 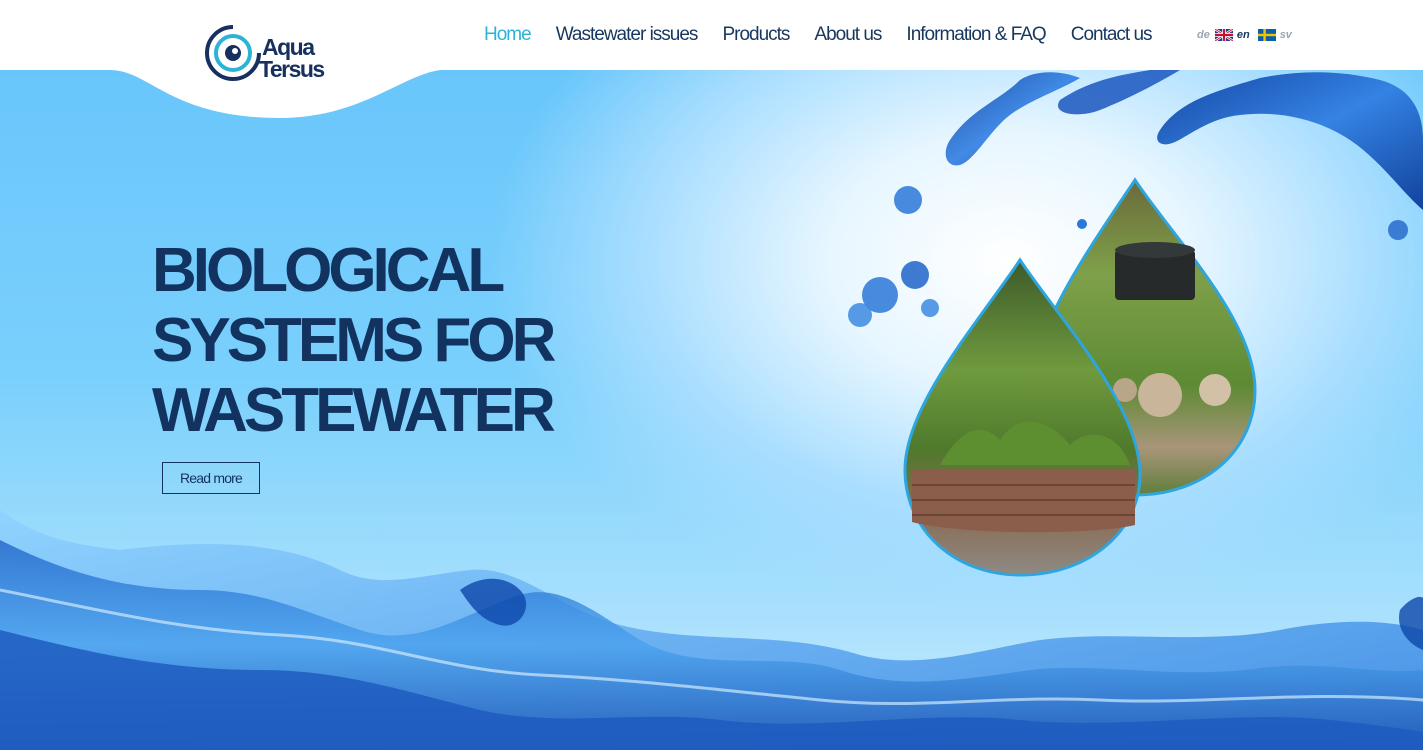 I want to click on lang-de-link: de, so click(x=1203, y=35).